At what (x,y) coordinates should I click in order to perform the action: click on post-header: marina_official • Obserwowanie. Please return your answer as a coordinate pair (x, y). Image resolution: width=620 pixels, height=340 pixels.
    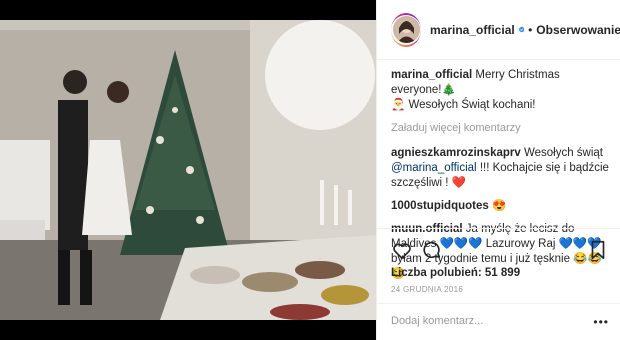
    Looking at the image, I should click on (498, 30).